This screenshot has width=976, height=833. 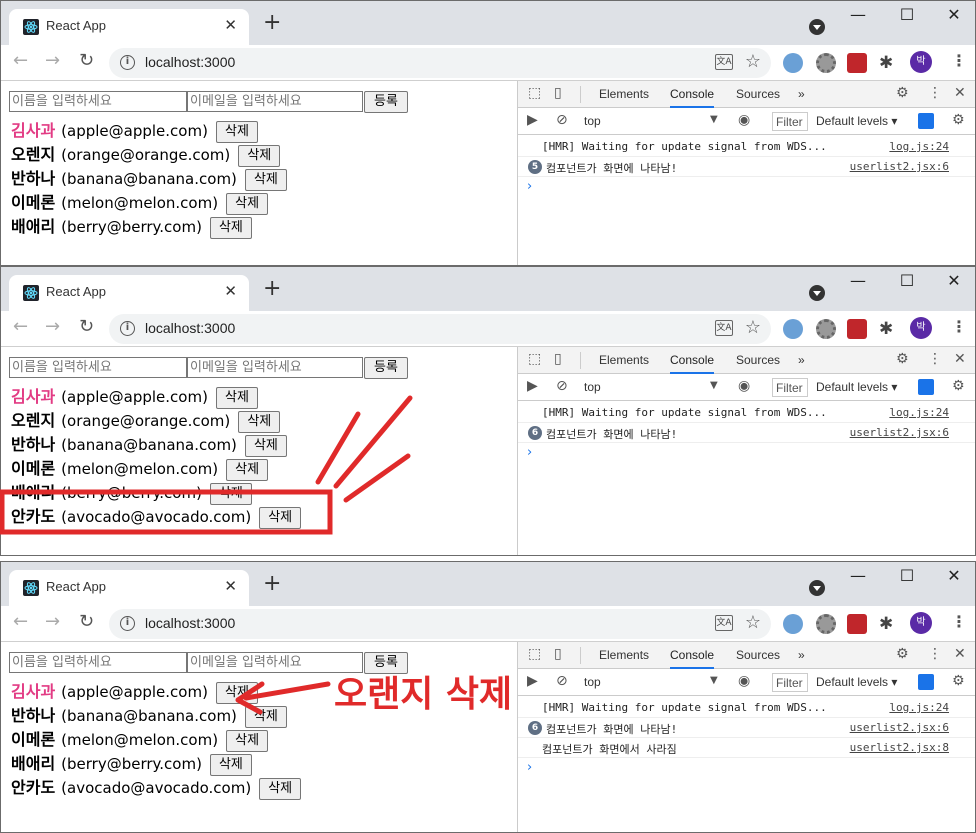 I want to click on register-button: 등록, so click(x=386, y=368).